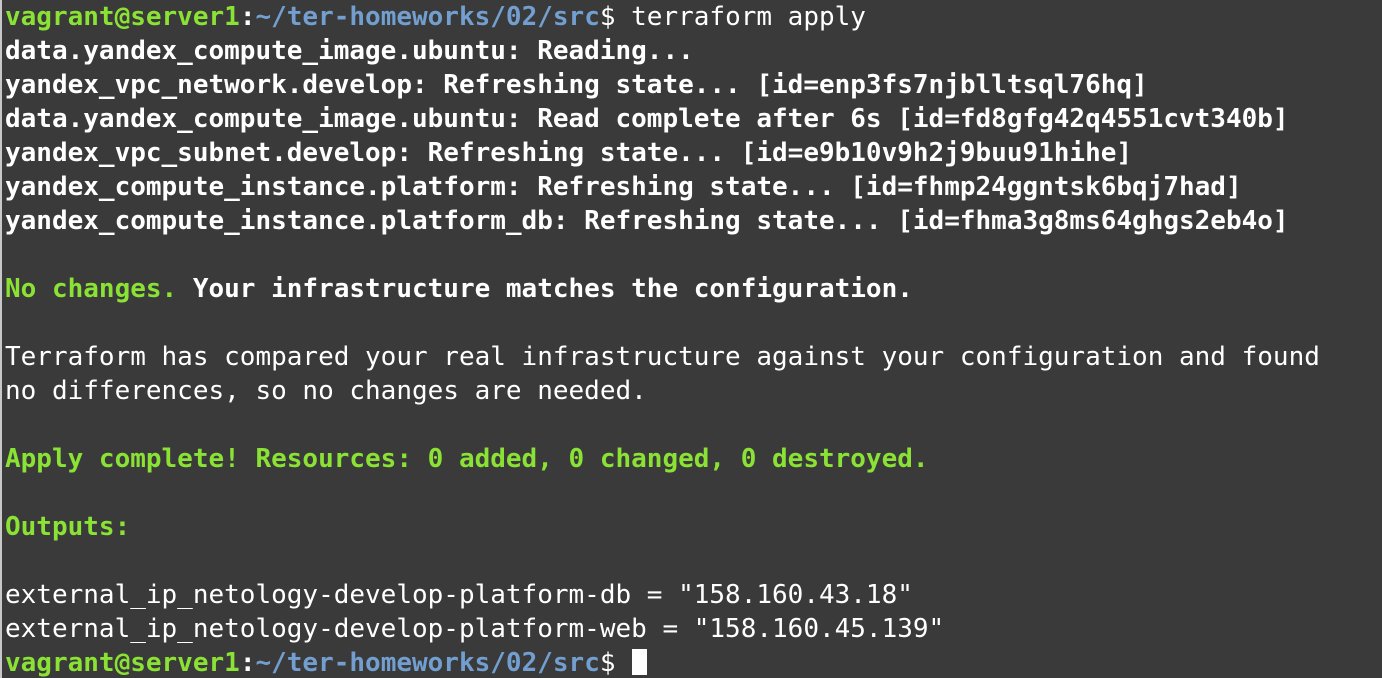 The width and height of the screenshot is (1382, 678). What do you see at coordinates (740, 17) in the screenshot?
I see `command-text: terraform apply` at bounding box center [740, 17].